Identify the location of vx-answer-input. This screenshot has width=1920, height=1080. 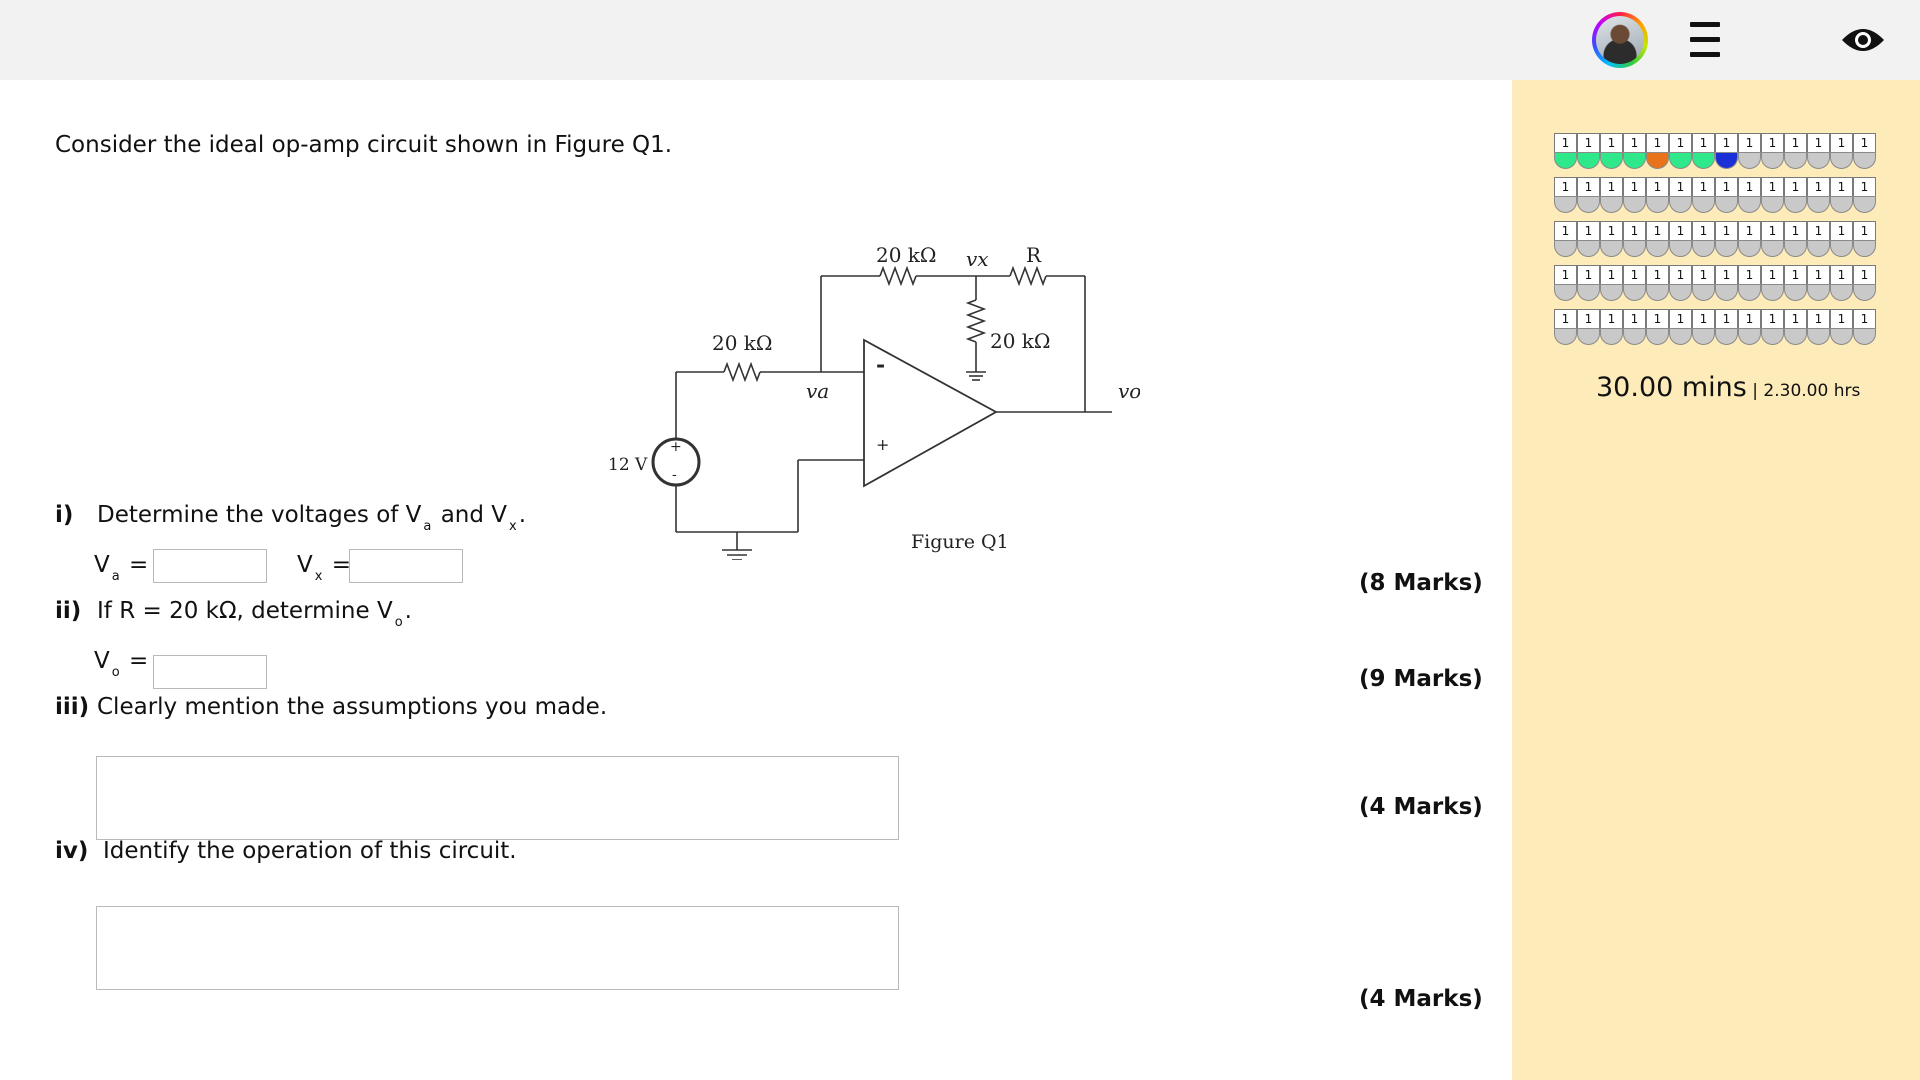
(406, 566).